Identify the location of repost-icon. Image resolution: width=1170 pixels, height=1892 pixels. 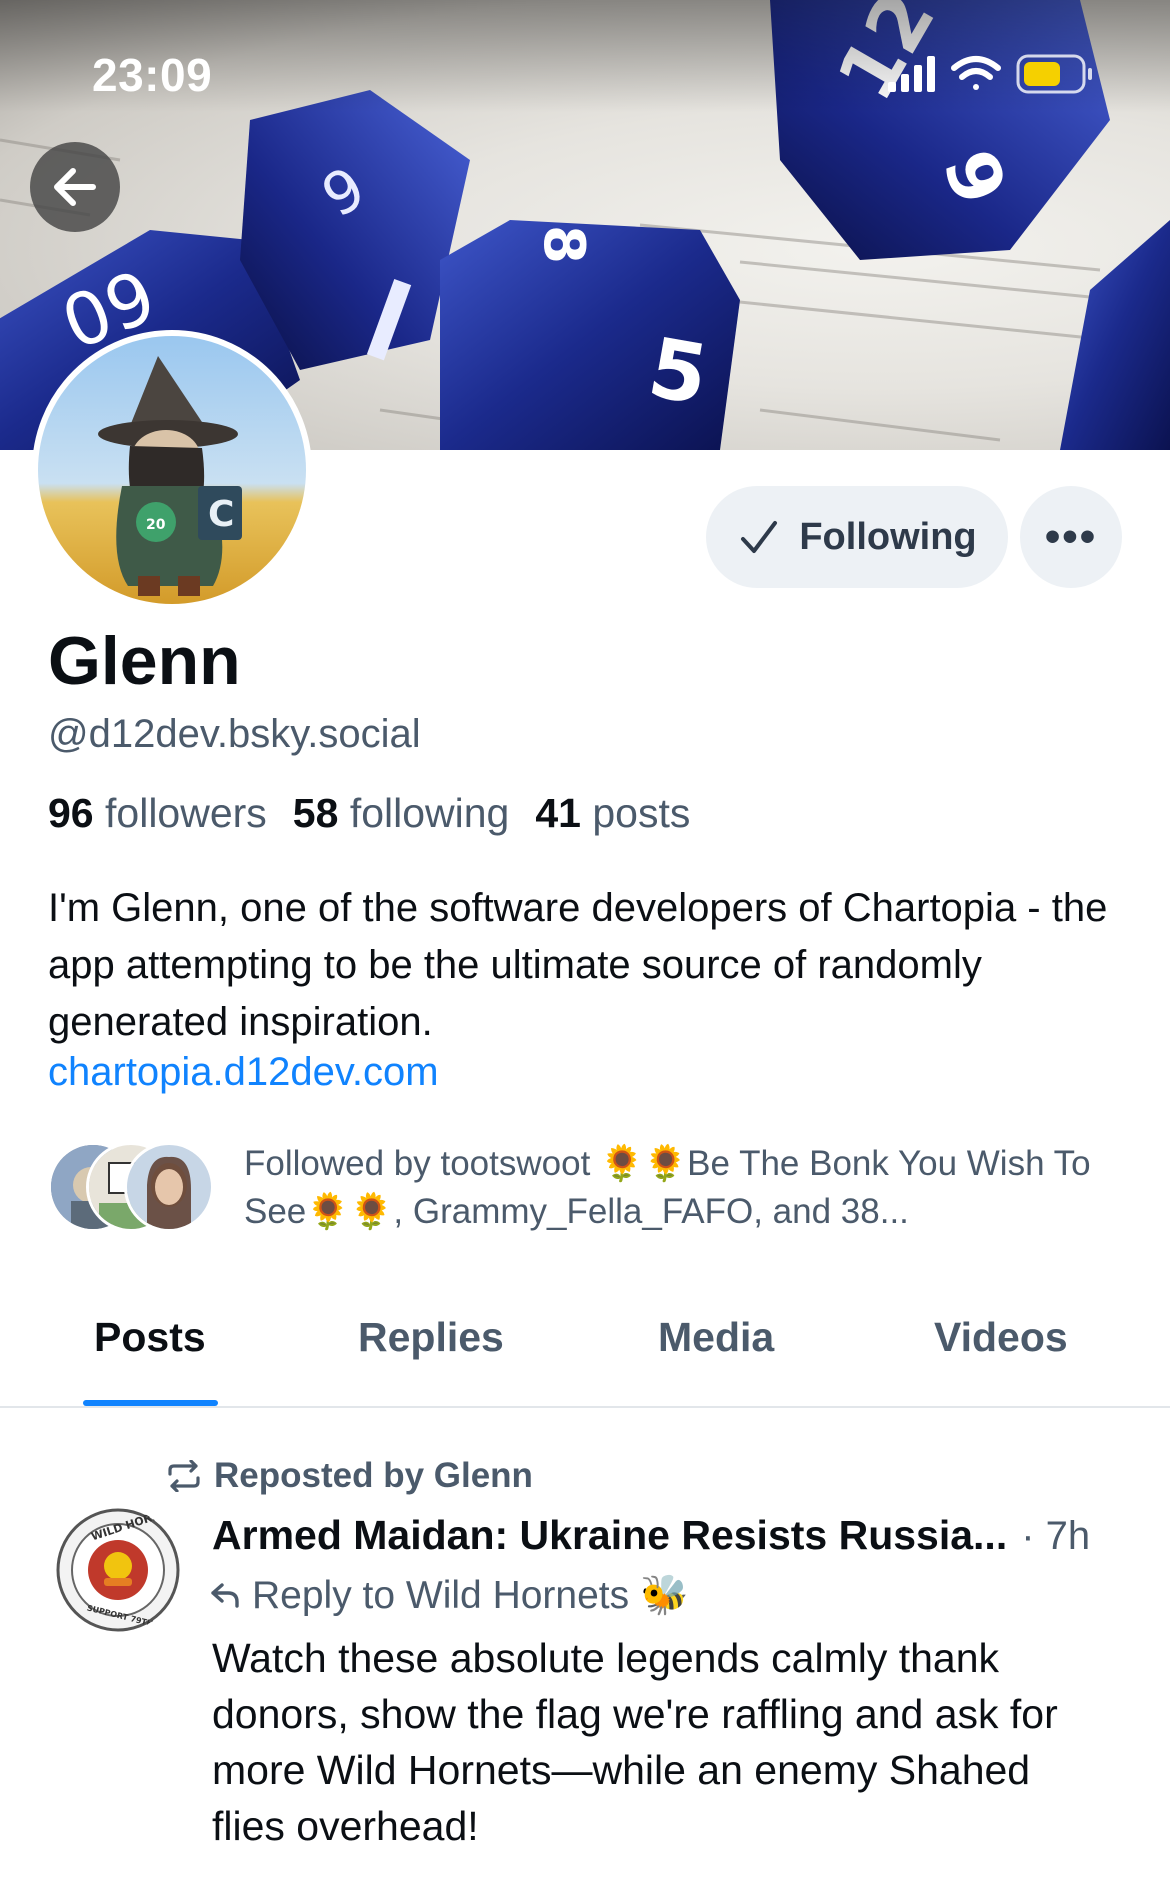
(184, 1476).